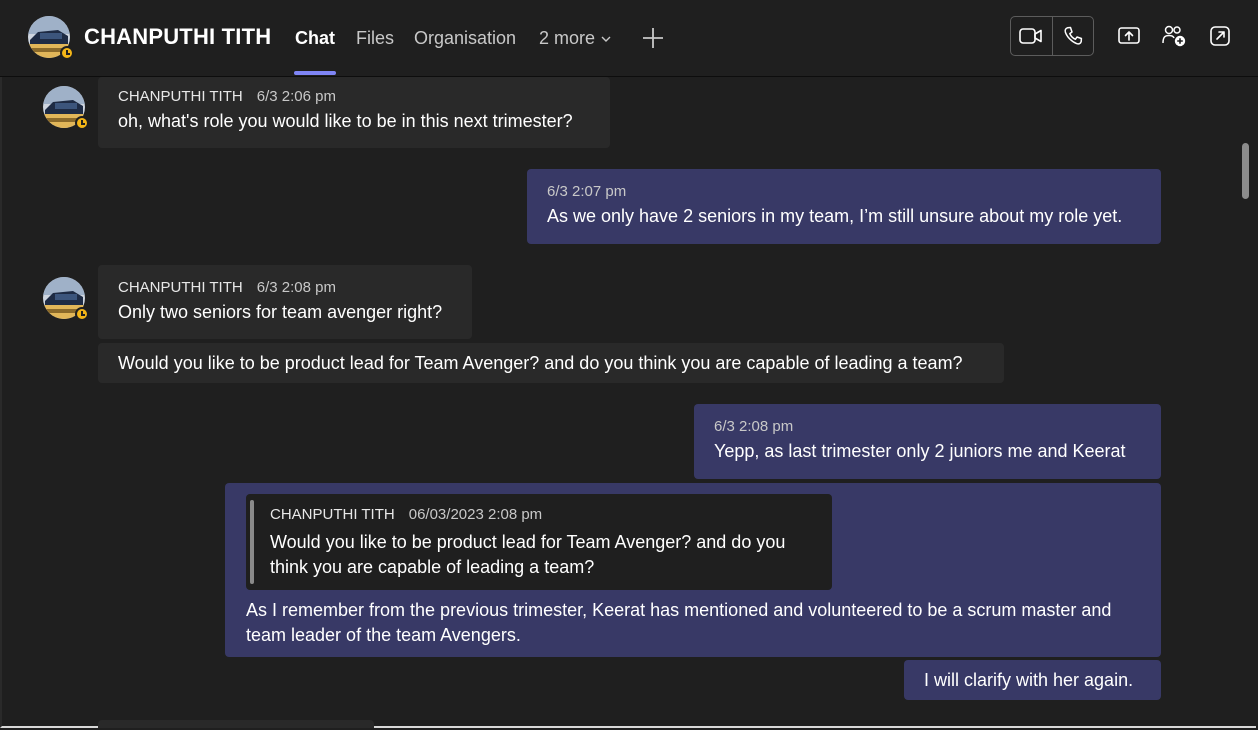  Describe the element at coordinates (51, 38) in the screenshot. I see `contact-avatar` at that location.